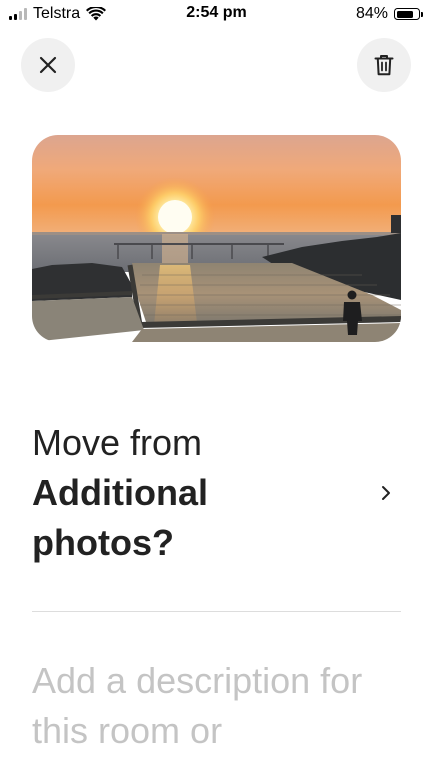 This screenshot has height=768, width=433. What do you see at coordinates (371, 13) in the screenshot?
I see `battery-percent: 84%` at bounding box center [371, 13].